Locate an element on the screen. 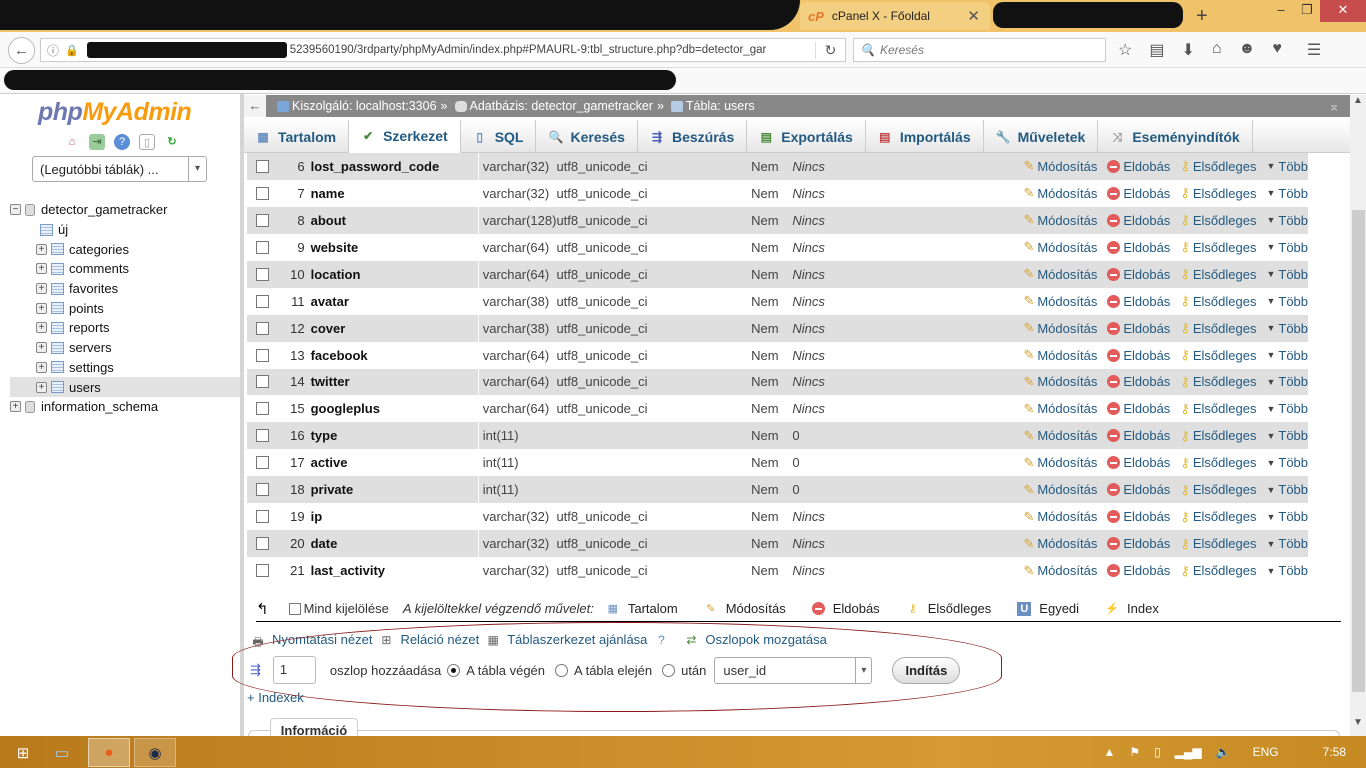  bulk-drop-button: Eldobás is located at coordinates (845, 608).